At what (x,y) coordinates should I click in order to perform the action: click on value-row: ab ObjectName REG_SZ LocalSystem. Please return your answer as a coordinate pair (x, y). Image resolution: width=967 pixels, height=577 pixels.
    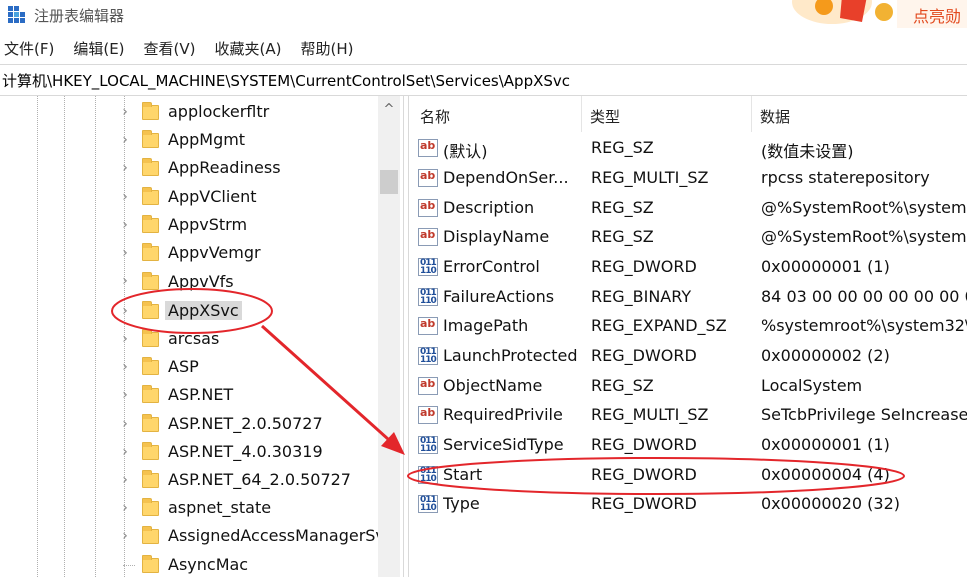
    Looking at the image, I should click on (688, 386).